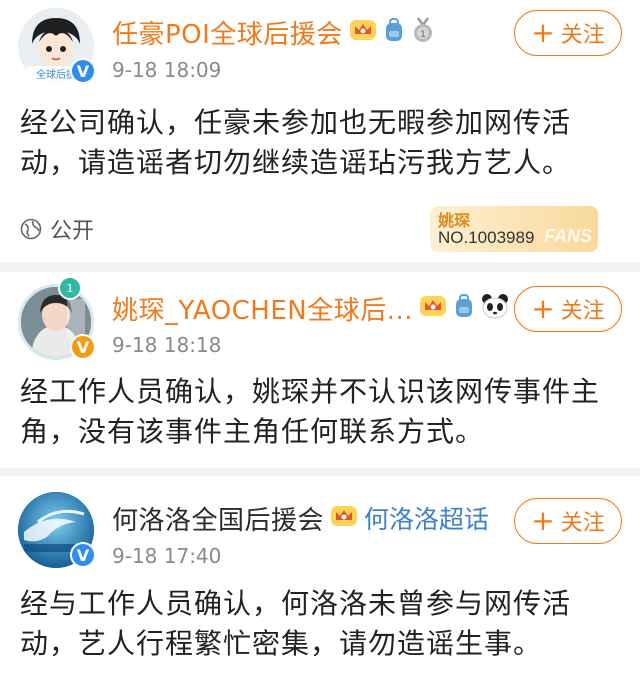 The width and height of the screenshot is (640, 673). What do you see at coordinates (57, 46) in the screenshot?
I see `avatar: 全球后援 V` at bounding box center [57, 46].